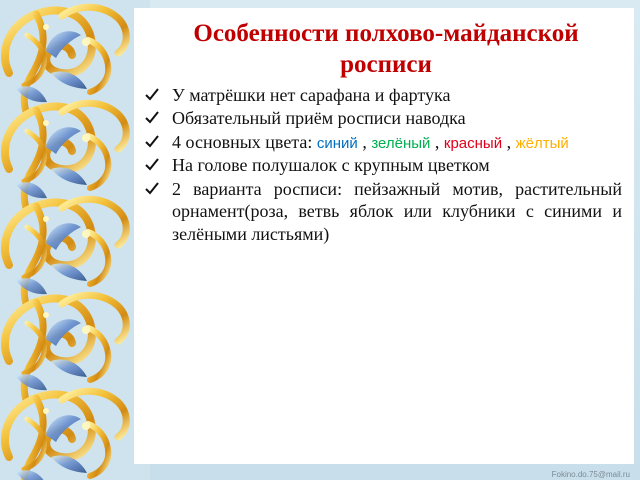 The width and height of the screenshot is (640, 480). I want to click on slide-title: Особенности полхово-майданской росписи, so click(386, 49).